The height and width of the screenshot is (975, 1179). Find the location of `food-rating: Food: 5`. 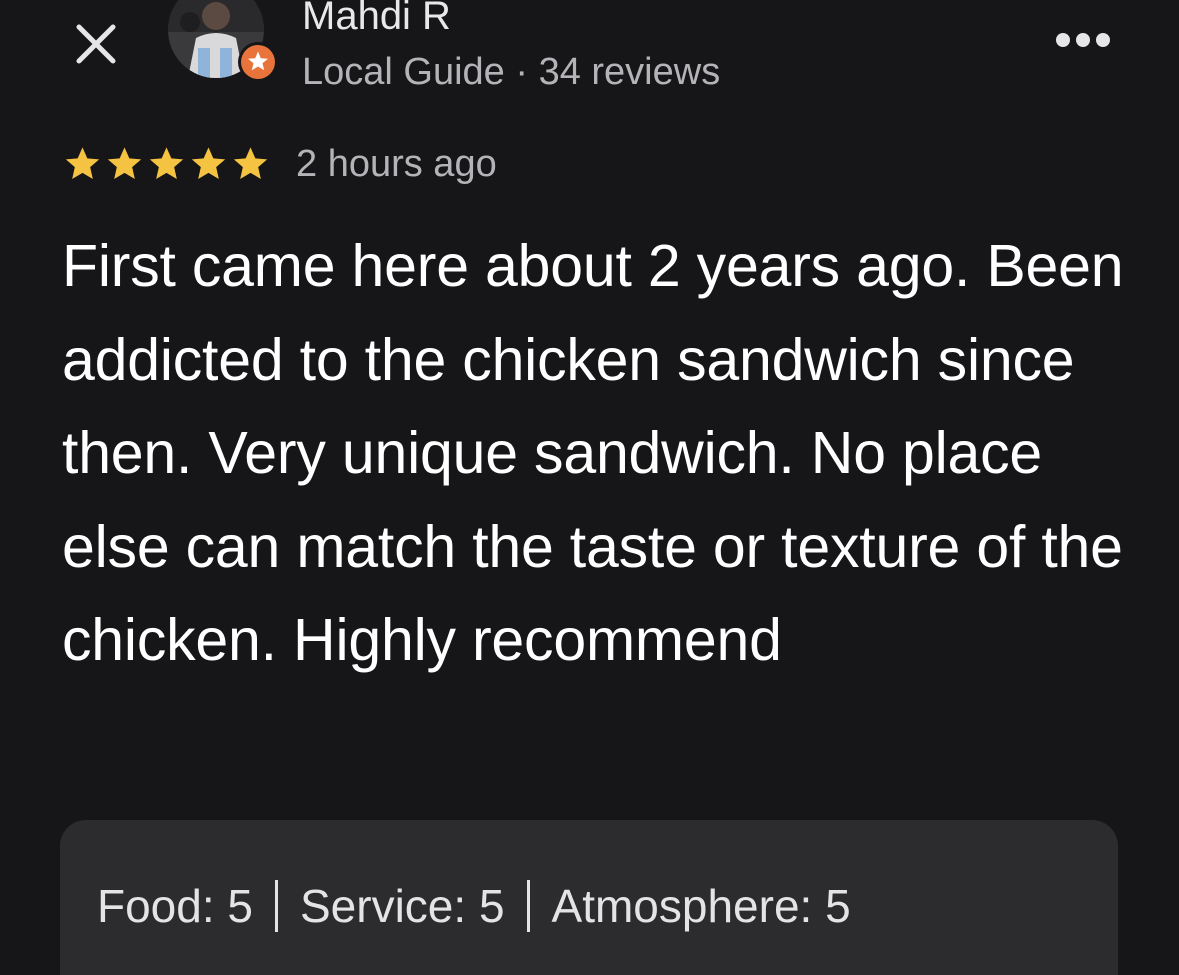

food-rating: Food: 5 is located at coordinates (175, 906).